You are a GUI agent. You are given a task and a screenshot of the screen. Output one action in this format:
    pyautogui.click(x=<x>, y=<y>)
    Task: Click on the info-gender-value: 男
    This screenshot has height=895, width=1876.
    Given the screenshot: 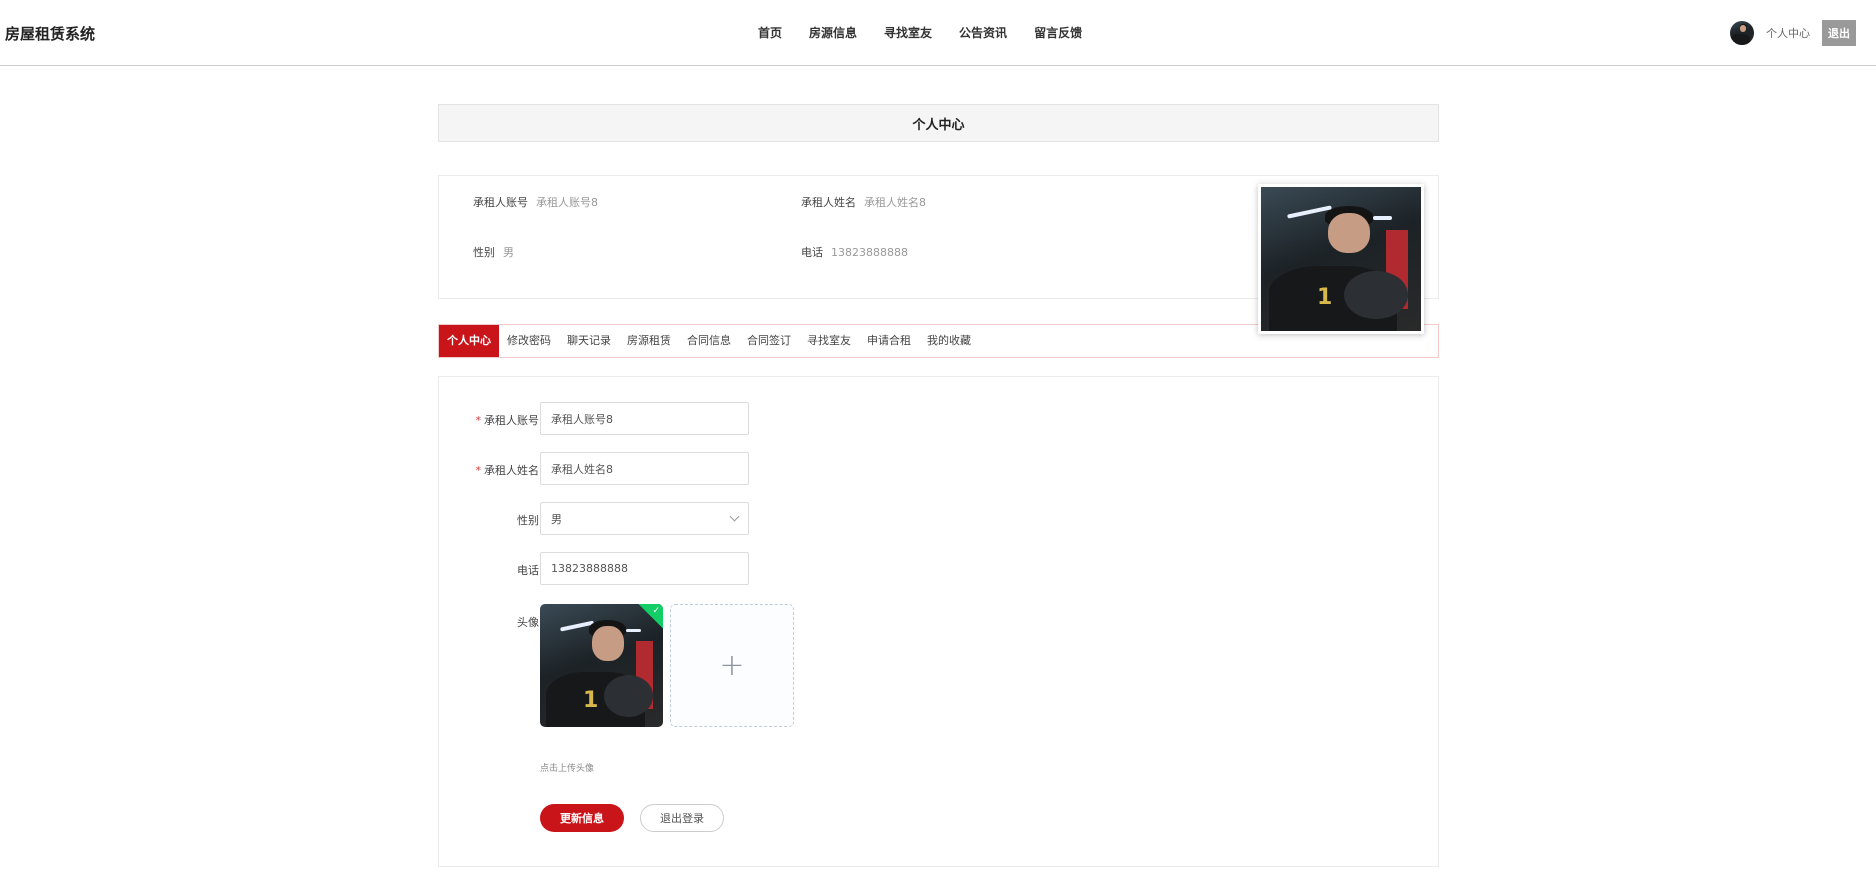 What is the action you would take?
    pyautogui.click(x=508, y=252)
    